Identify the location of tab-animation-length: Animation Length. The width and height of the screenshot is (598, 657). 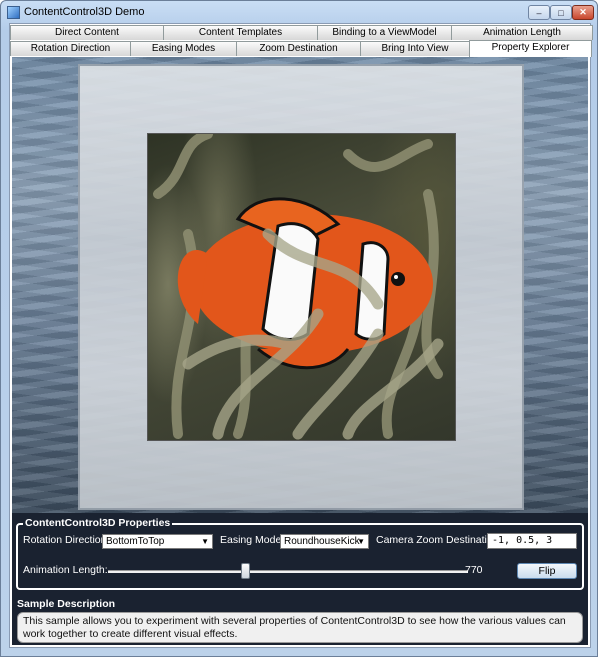
(522, 32).